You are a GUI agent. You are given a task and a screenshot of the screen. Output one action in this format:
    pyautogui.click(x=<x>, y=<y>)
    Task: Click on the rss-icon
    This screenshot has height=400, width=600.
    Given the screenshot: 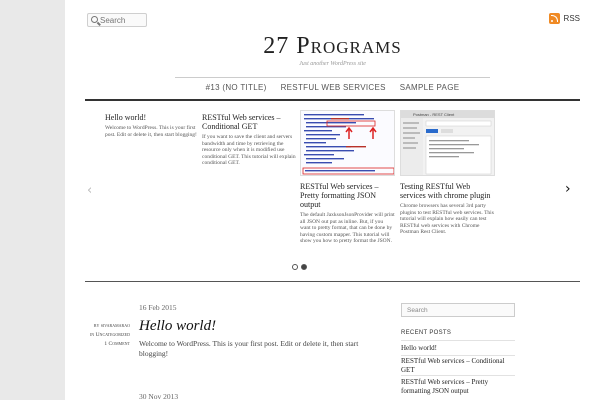 What is the action you would take?
    pyautogui.click(x=554, y=18)
    